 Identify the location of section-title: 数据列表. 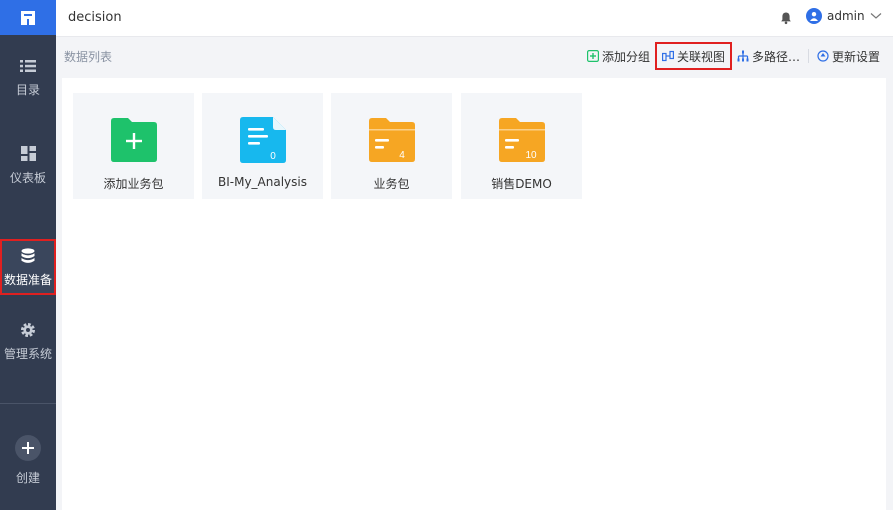
(88, 57).